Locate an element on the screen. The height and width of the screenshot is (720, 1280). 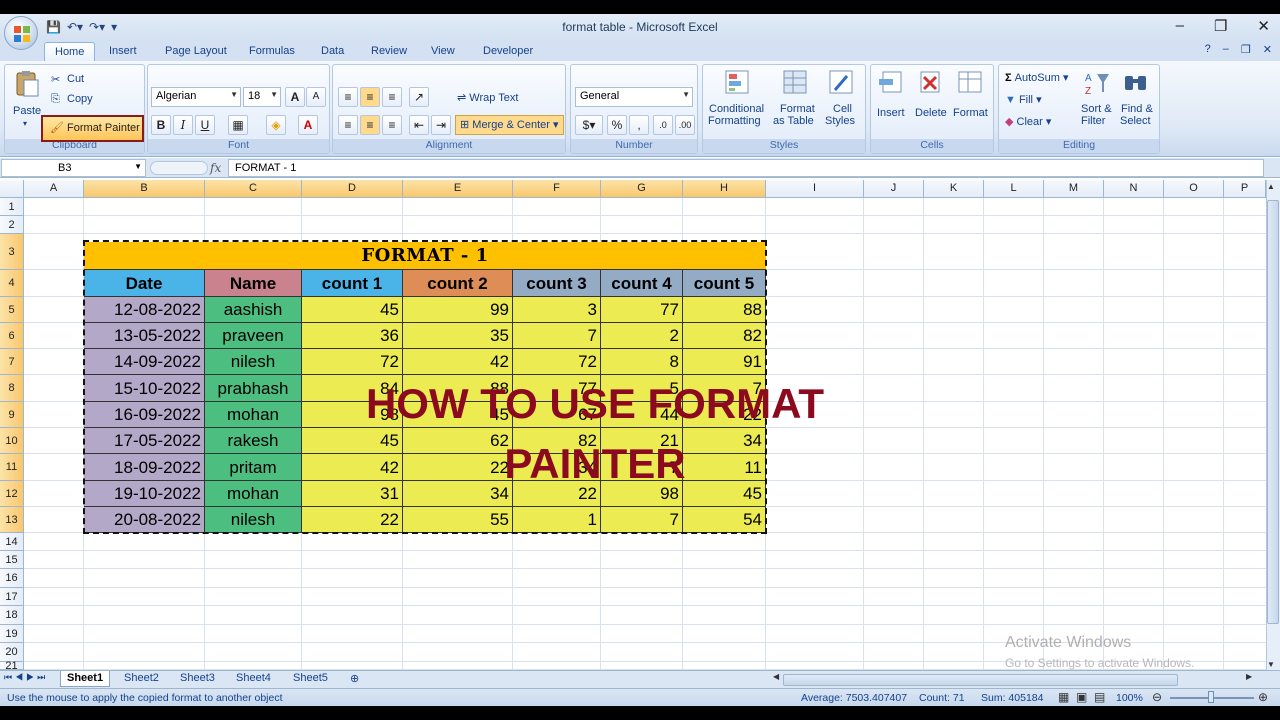
tab-review: Review is located at coordinates (389, 51).